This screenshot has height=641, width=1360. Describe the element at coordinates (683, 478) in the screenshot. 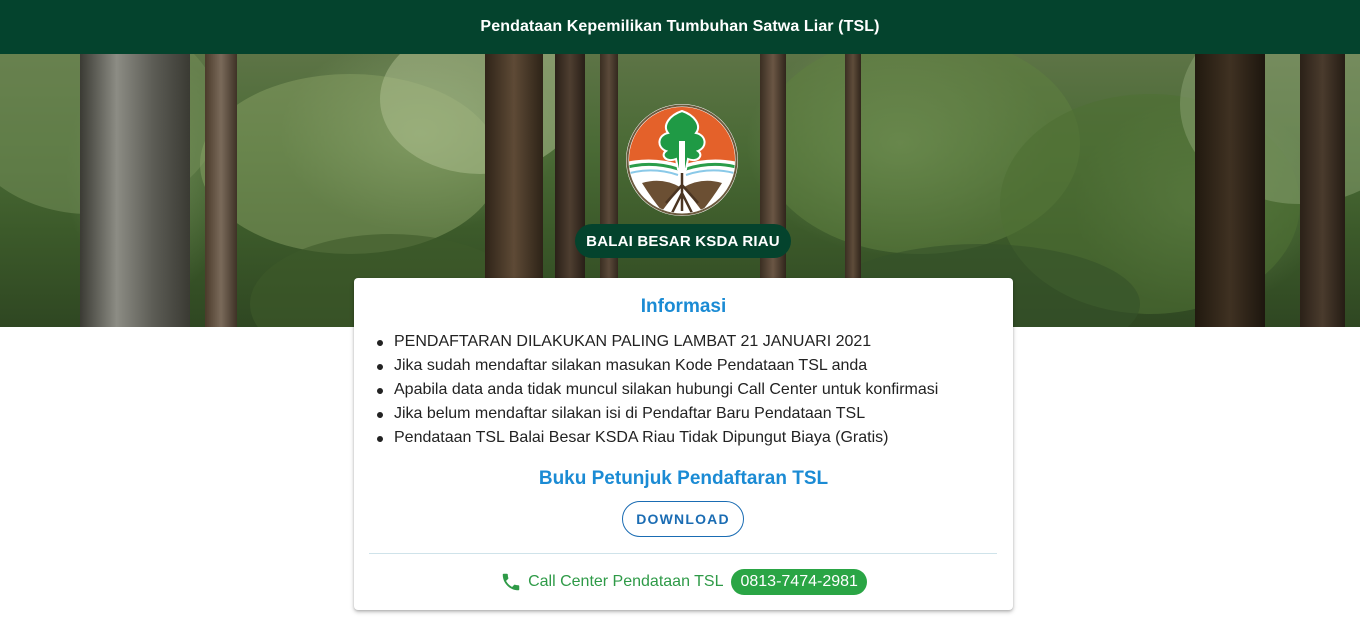

I see `guide-title: Buku Petunjuk Pendaftaran TSL` at that location.